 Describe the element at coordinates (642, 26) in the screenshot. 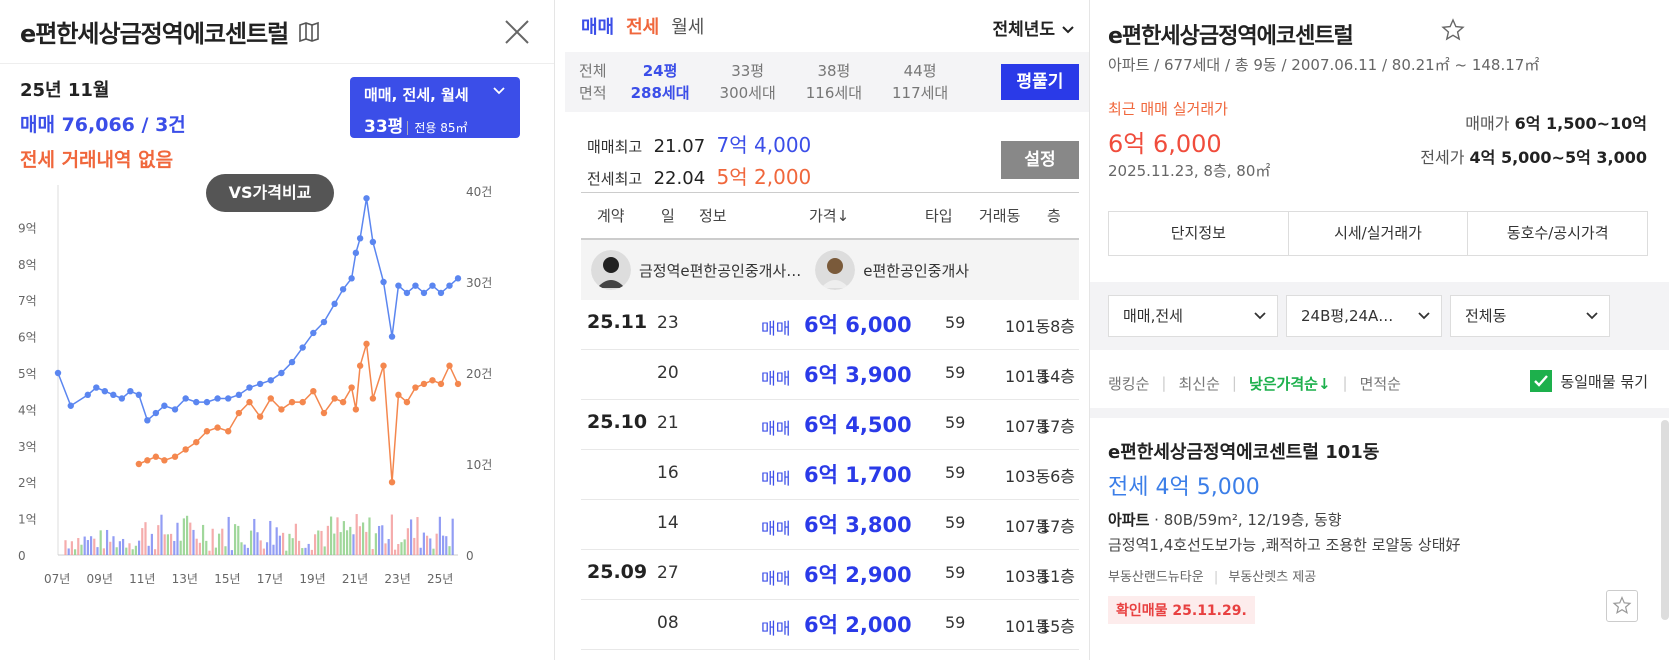

I see `tab-jeonse: 전세` at that location.